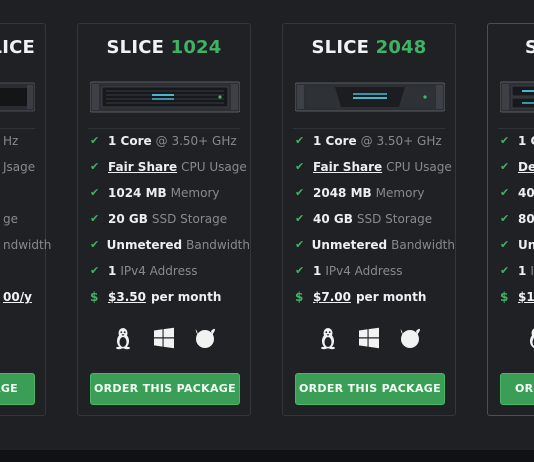  Describe the element at coordinates (156, 297) in the screenshot. I see `price-row: $ $3.50 per month` at that location.